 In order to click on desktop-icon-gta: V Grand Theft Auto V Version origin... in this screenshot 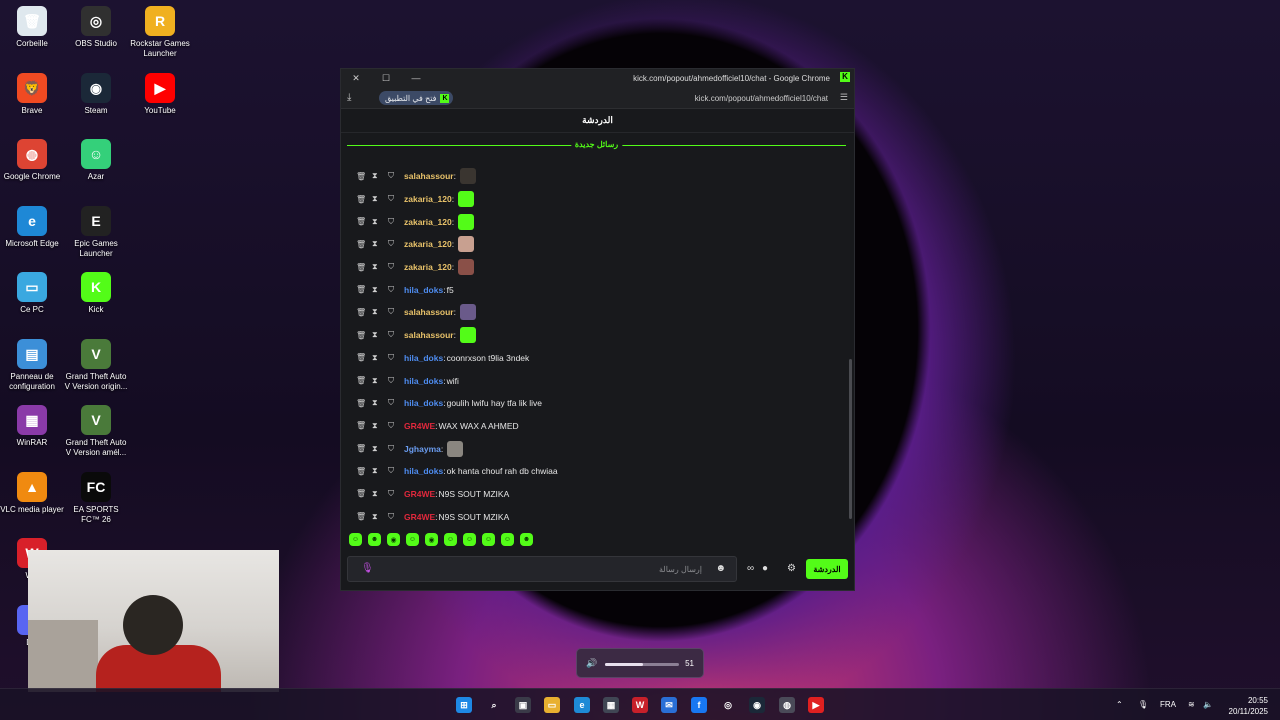, I will do `click(96, 365)`.